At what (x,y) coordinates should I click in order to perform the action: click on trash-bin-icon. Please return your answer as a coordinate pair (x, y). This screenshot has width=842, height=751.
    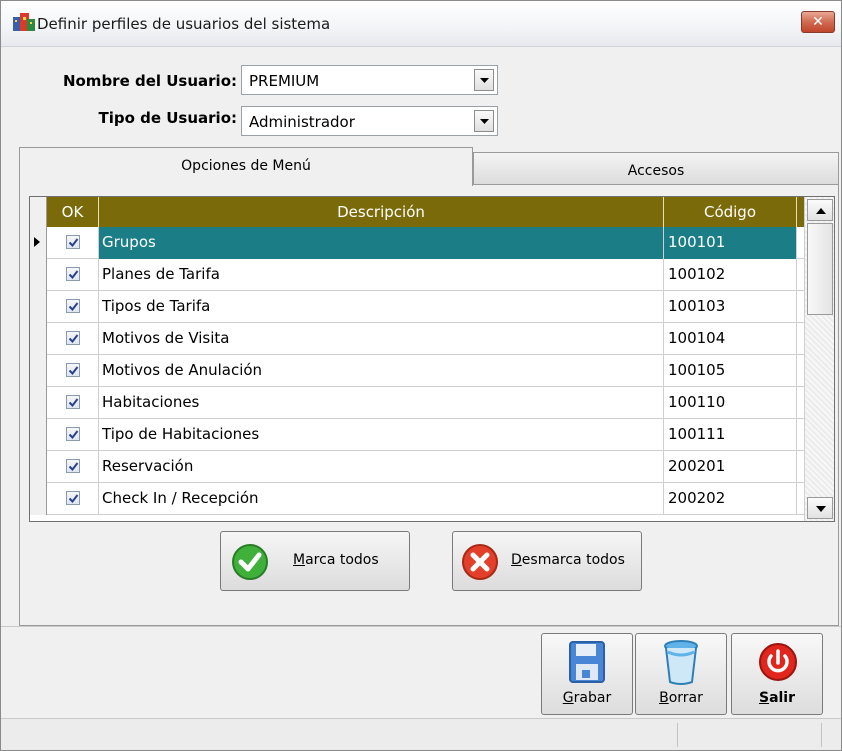
    Looking at the image, I should click on (681, 662).